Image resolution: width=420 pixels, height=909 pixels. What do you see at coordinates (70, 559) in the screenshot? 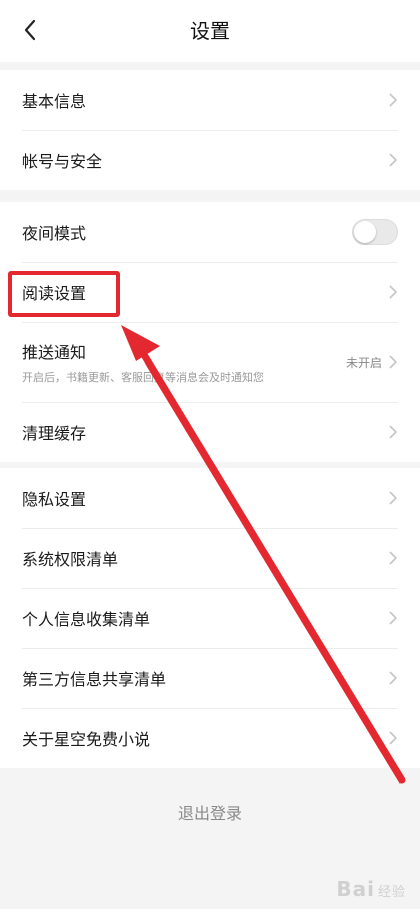
I see `row-label: 系统权限清单` at bounding box center [70, 559].